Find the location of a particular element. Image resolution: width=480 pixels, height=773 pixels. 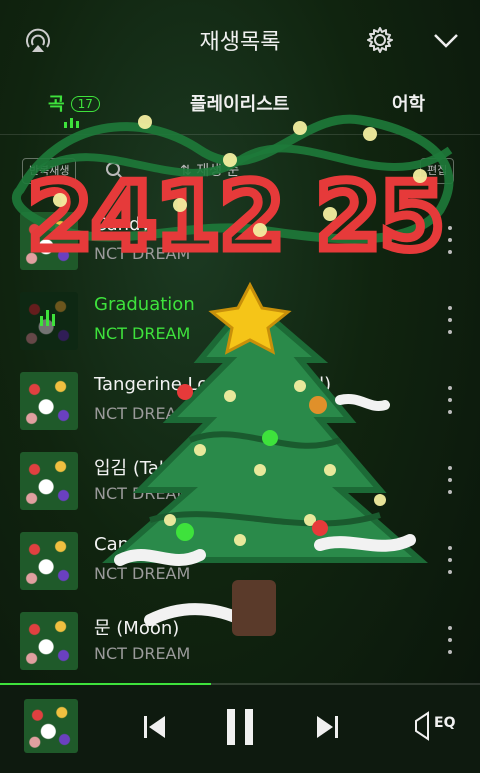

header: 재생목록 is located at coordinates (240, 40).